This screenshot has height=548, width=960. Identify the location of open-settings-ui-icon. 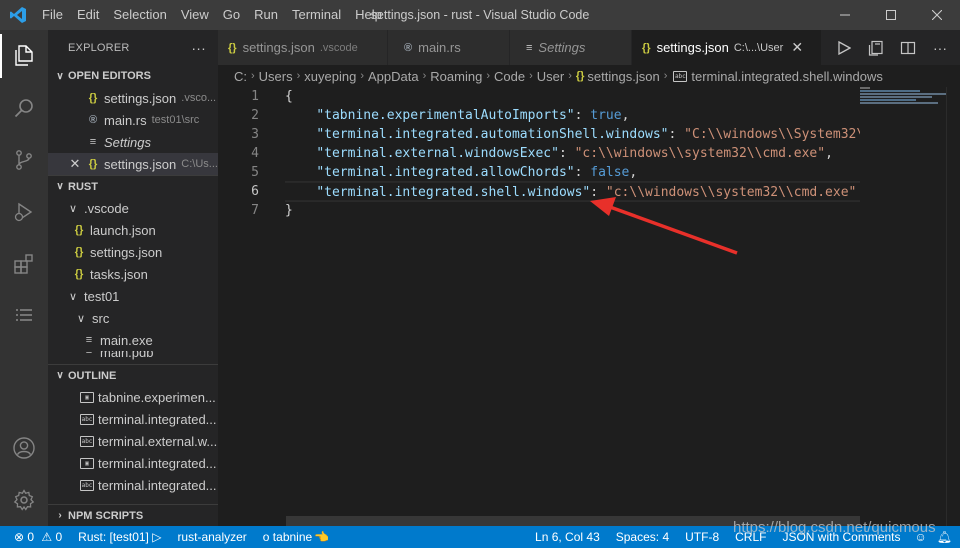
(876, 47).